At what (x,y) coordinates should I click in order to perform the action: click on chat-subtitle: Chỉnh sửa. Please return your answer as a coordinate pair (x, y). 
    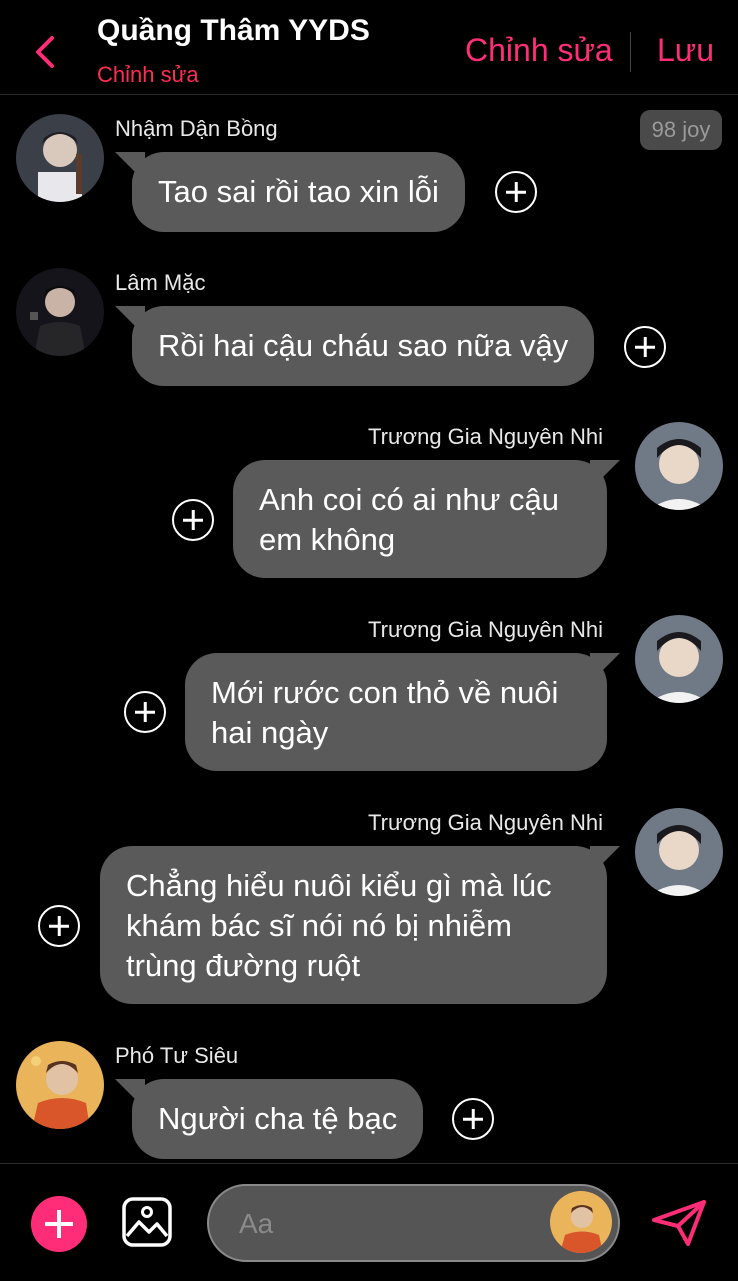
    Looking at the image, I should click on (148, 75).